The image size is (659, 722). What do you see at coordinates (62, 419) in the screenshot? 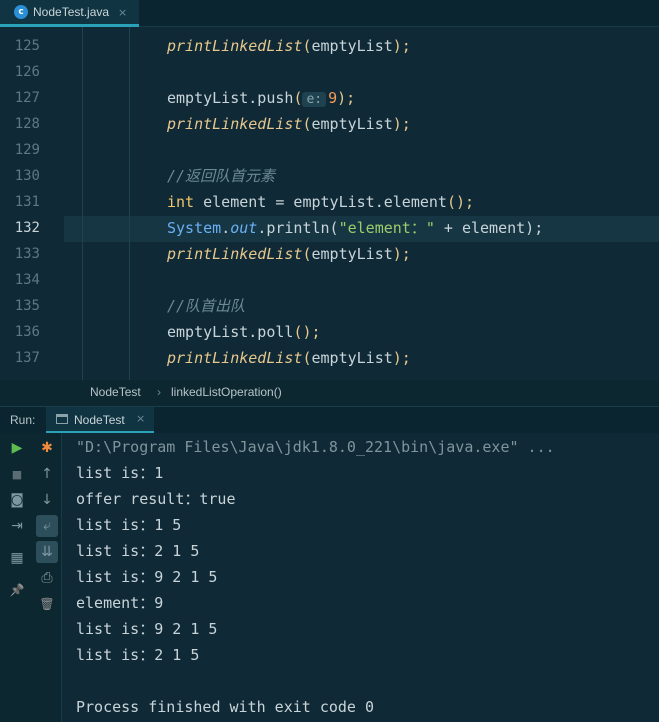
I see `console-icon` at bounding box center [62, 419].